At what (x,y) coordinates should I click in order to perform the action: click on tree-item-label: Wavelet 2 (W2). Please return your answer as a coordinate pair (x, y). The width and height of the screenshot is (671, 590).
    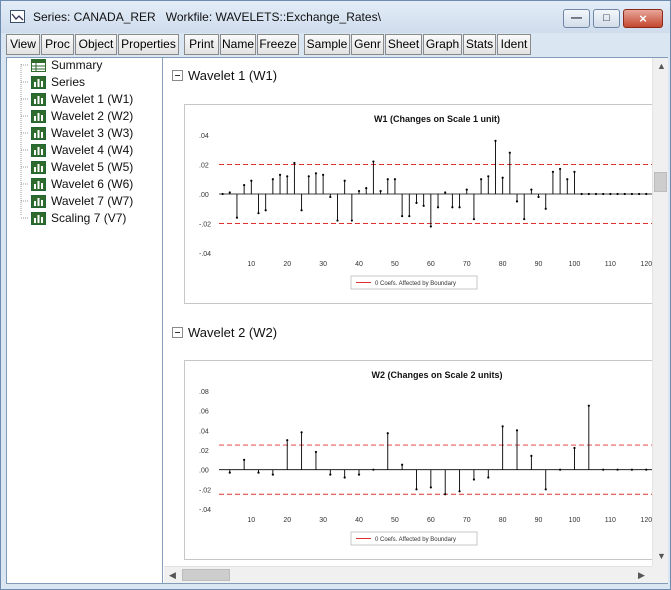
    Looking at the image, I should click on (92, 116).